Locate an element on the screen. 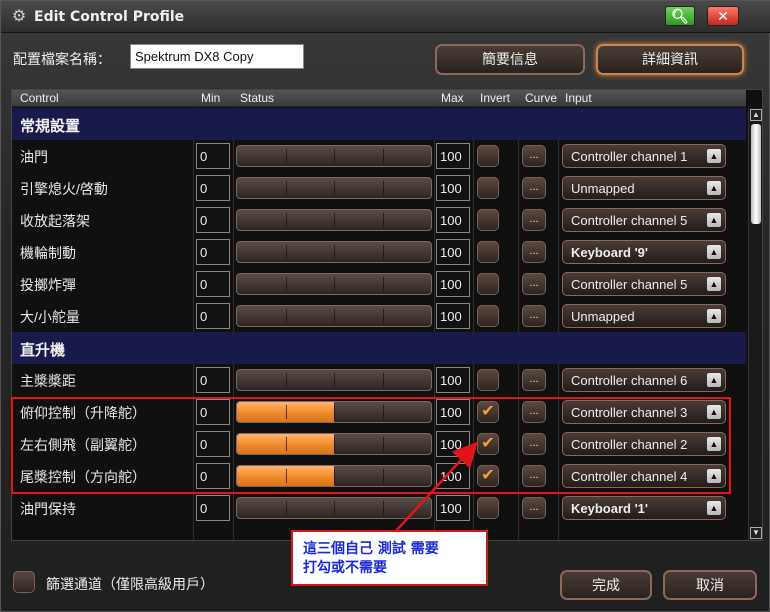 The height and width of the screenshot is (612, 770). input-select: Controller channel 1 ▲ is located at coordinates (644, 156).